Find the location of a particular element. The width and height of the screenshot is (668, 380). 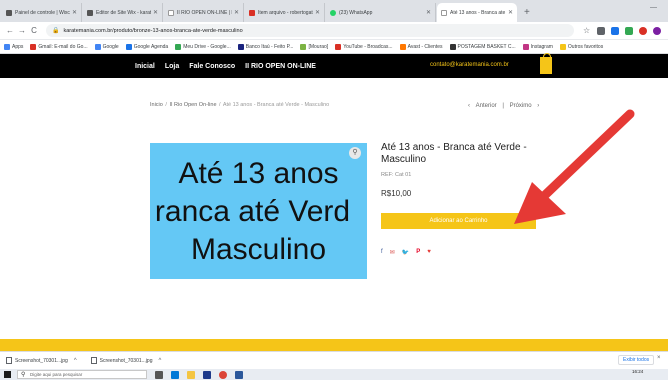

browser-tab: Editor de Site Wix - karatem✕ is located at coordinates (123, 12).